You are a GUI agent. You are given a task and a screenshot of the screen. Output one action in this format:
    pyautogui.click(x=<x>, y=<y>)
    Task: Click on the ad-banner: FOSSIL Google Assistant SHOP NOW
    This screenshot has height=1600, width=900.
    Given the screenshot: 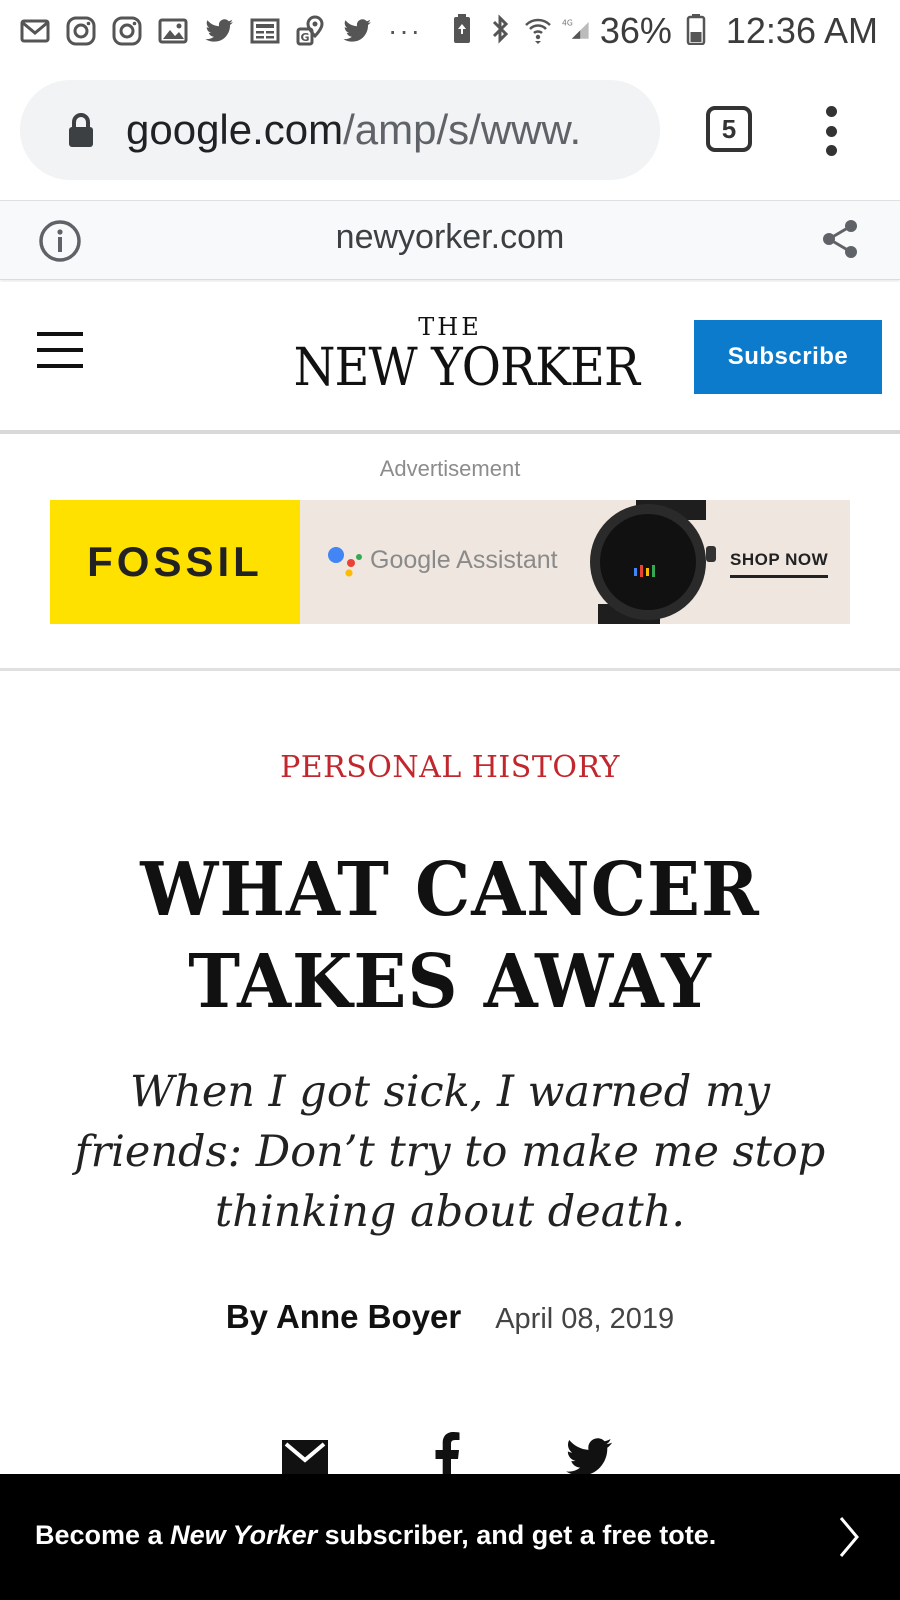 What is the action you would take?
    pyautogui.click(x=450, y=562)
    